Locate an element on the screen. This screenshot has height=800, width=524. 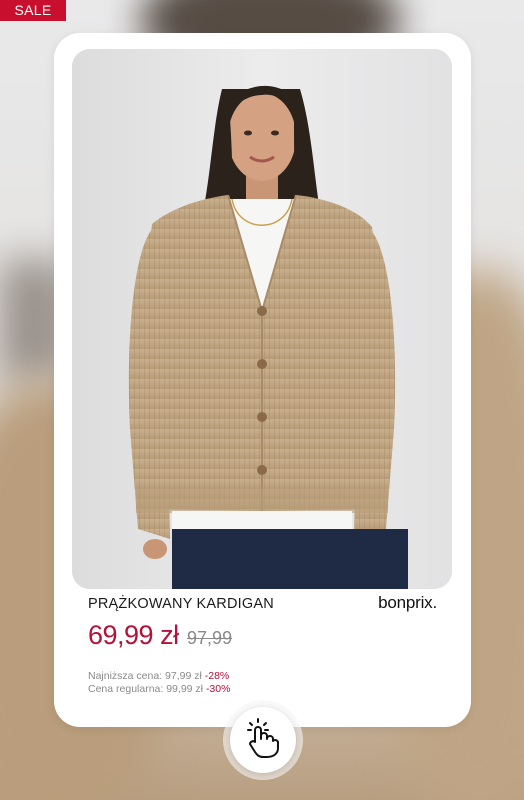
lowest-price-discount: -28% is located at coordinates (217, 676).